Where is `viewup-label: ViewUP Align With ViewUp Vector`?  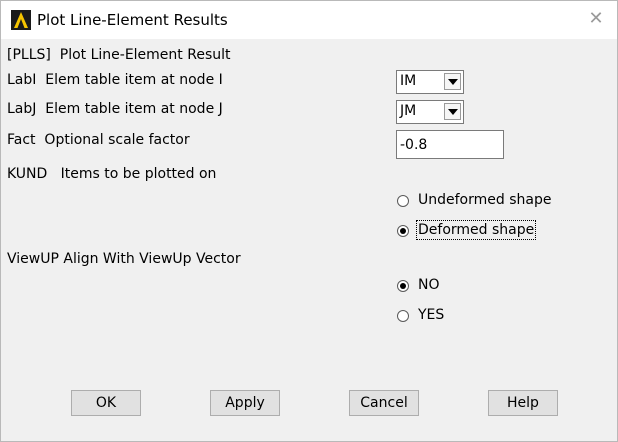 viewup-label: ViewUP Align With ViewUp Vector is located at coordinates (124, 259).